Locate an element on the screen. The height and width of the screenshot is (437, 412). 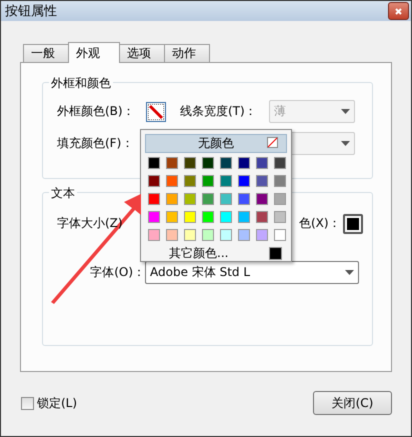
close-dialog-button: 关闭(C) is located at coordinates (352, 403).